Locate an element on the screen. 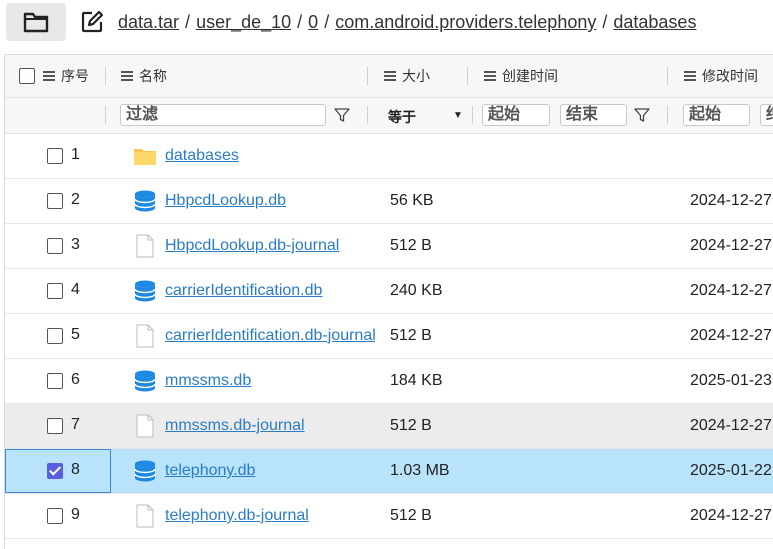  file-name-link: mmssms.db-journal is located at coordinates (270, 426).